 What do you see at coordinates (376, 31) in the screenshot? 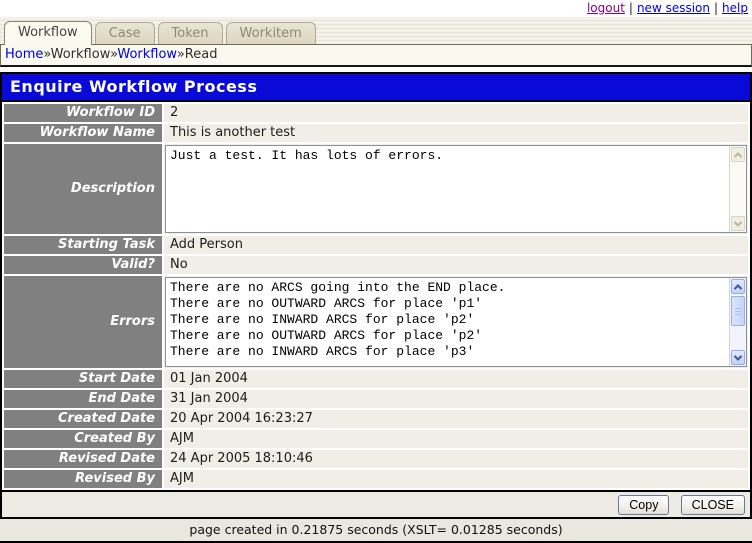
I see `tab-bar: Workflow Case Token Workitem` at bounding box center [376, 31].